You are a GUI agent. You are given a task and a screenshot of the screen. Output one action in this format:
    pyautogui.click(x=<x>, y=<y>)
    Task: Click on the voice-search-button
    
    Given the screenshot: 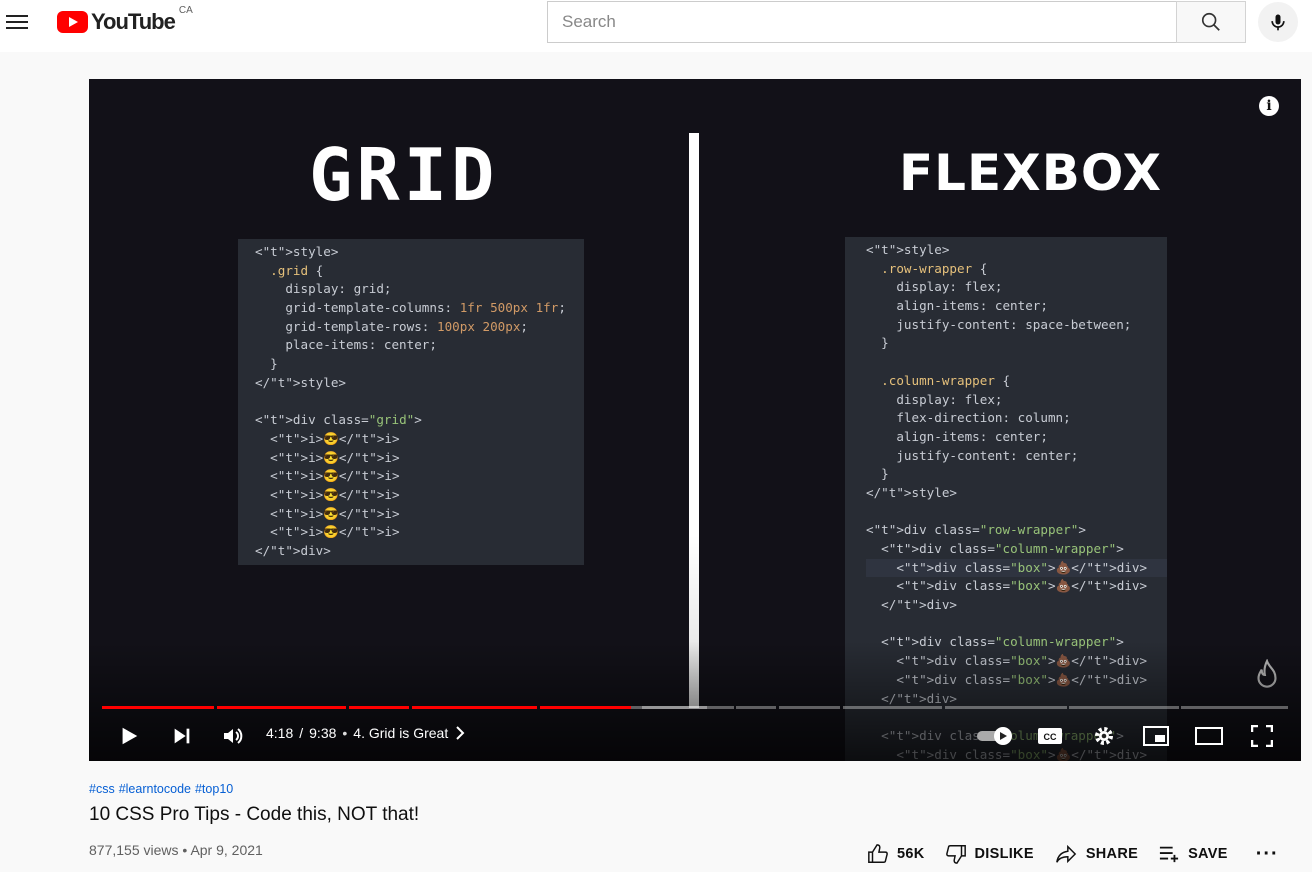 What is the action you would take?
    pyautogui.click(x=1278, y=22)
    